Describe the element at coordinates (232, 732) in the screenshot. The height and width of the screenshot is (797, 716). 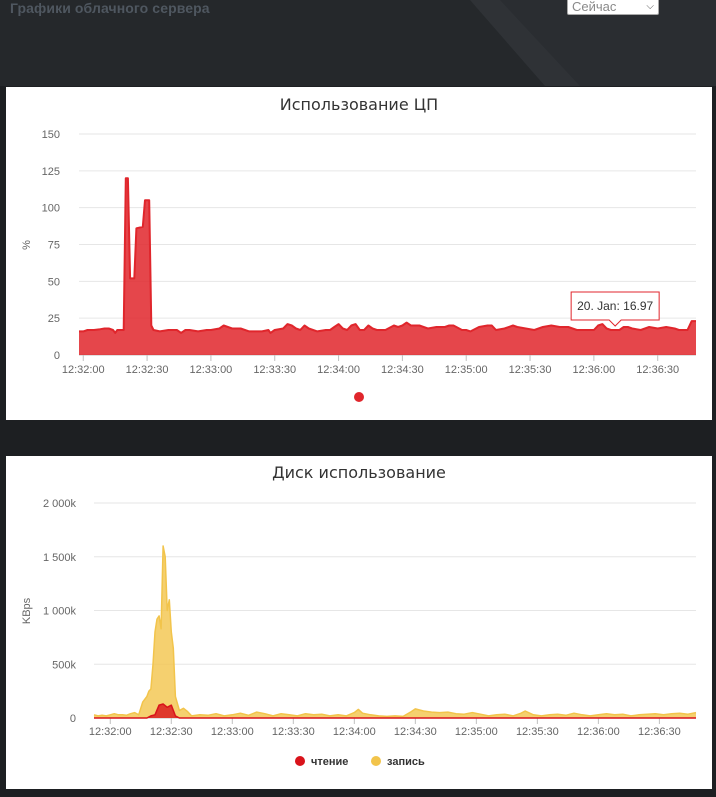
I see `disk-x-tick-label: 12:33:00` at that location.